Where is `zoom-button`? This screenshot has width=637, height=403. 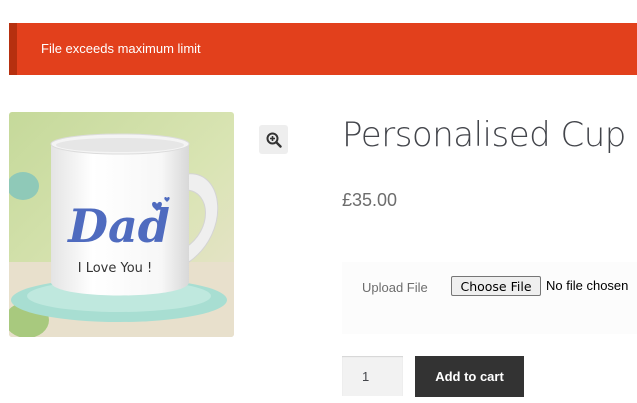
zoom-button is located at coordinates (273, 139).